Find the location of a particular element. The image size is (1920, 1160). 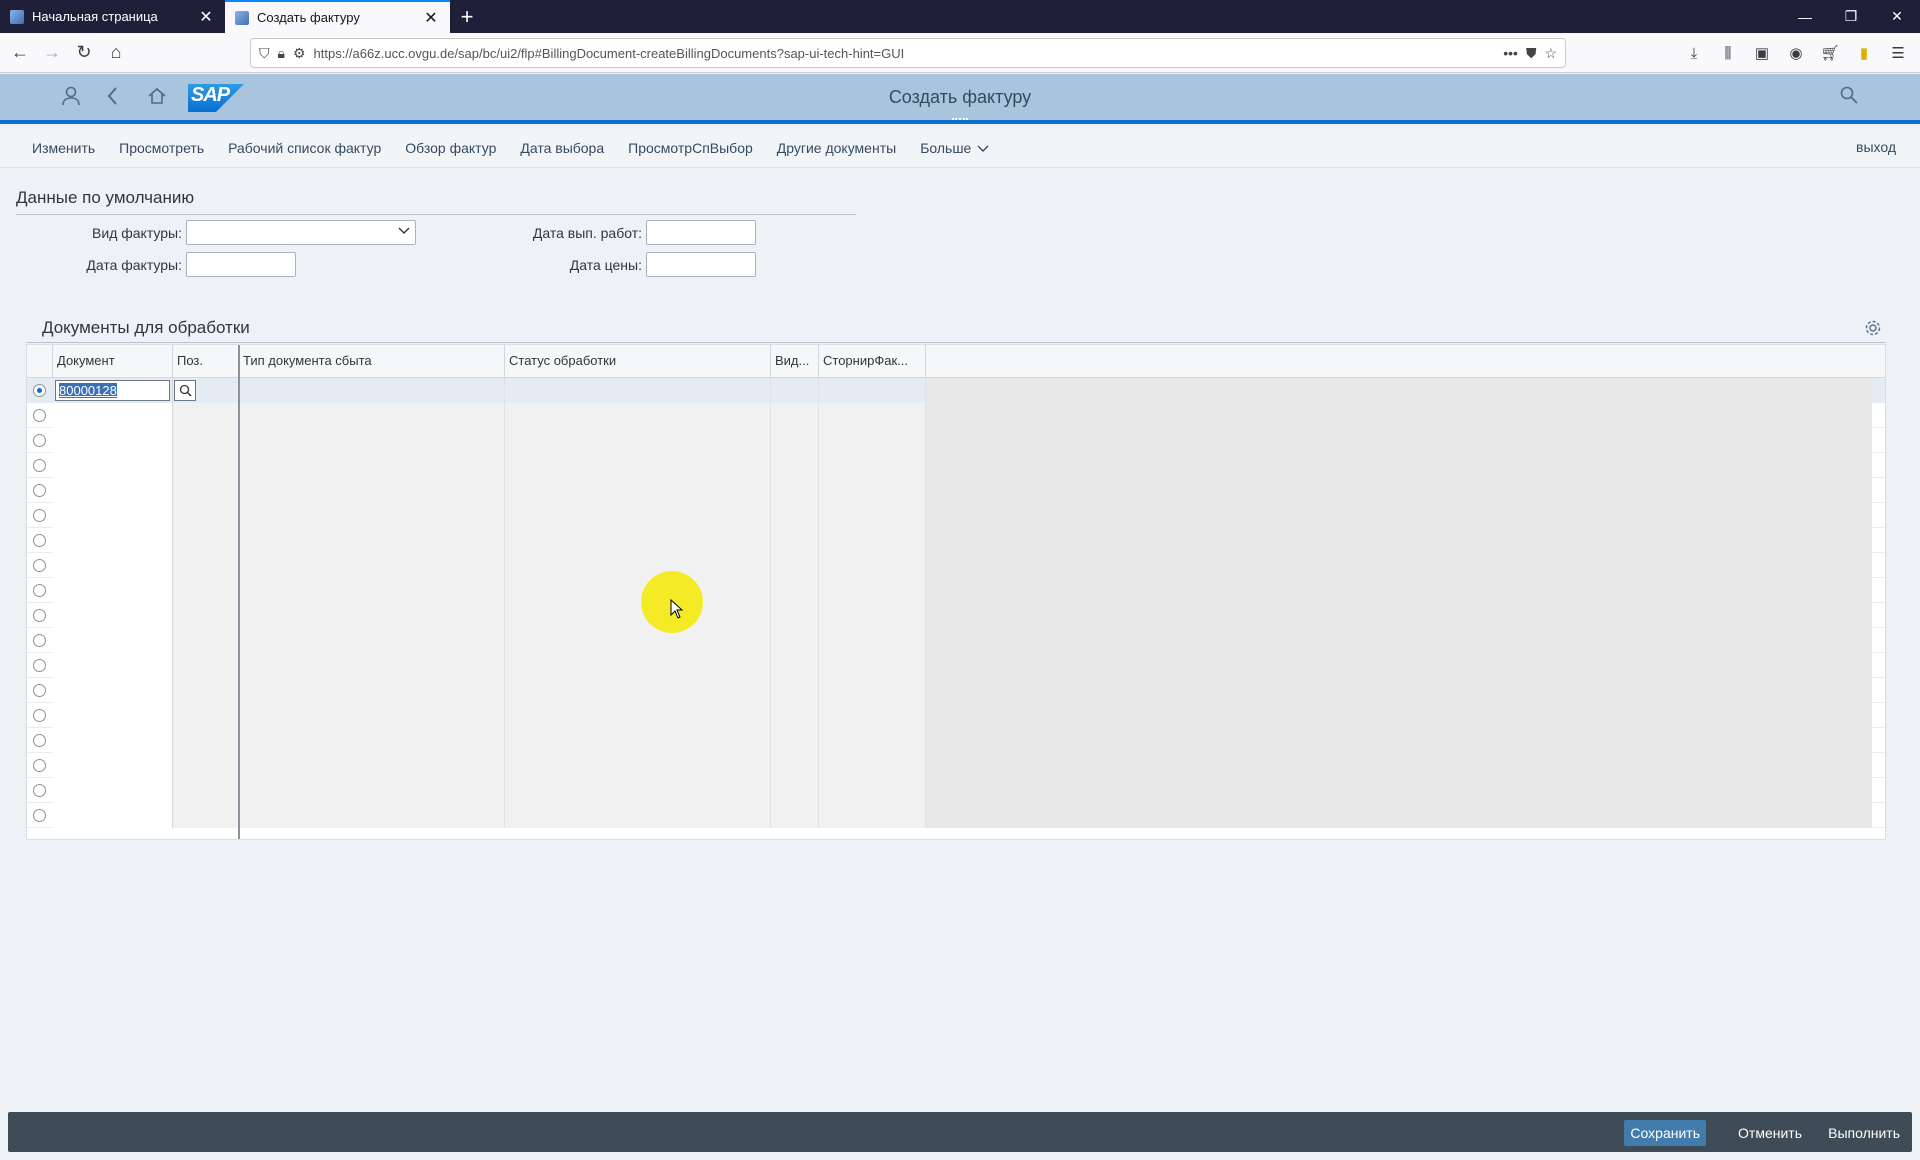

billing-date-field is located at coordinates (241, 264).